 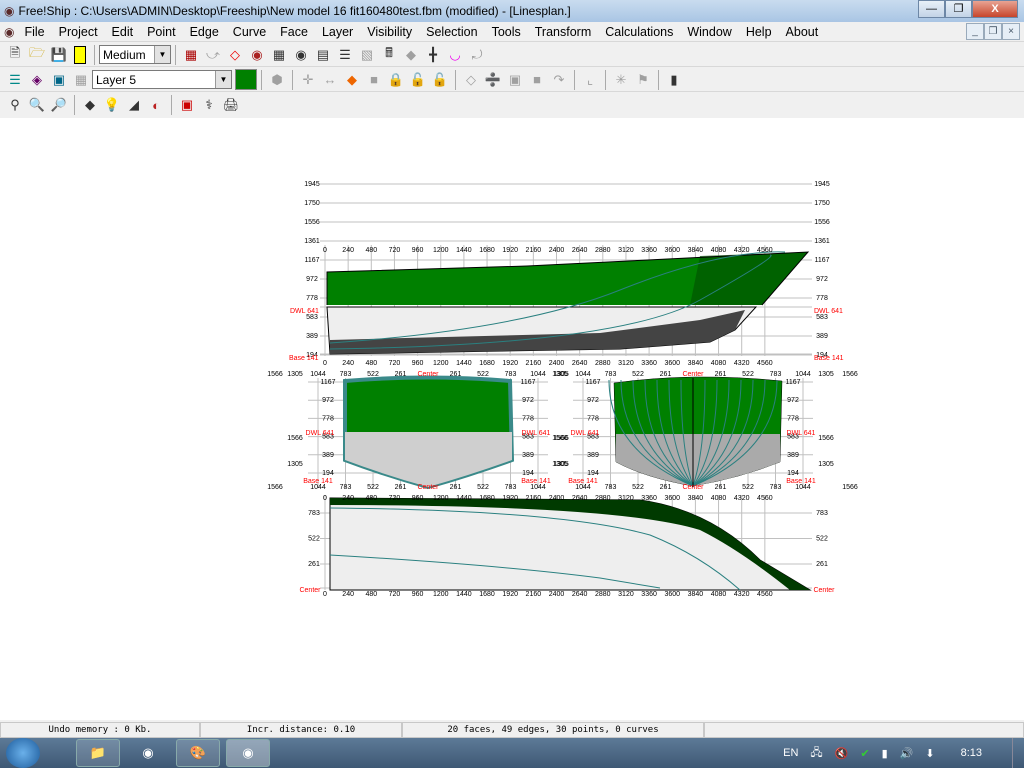 I want to click on new-face-icon: ⬢, so click(x=277, y=80).